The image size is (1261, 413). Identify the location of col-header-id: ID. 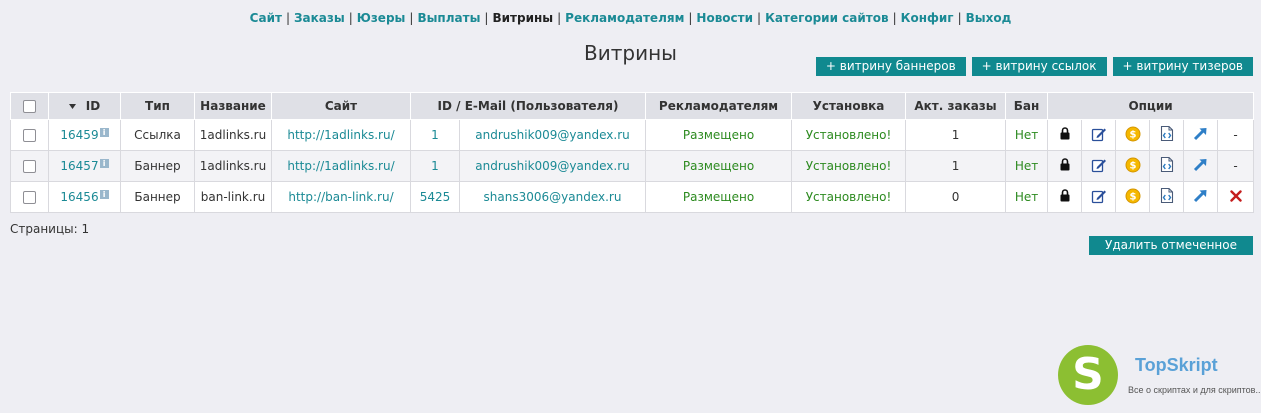
(84, 106).